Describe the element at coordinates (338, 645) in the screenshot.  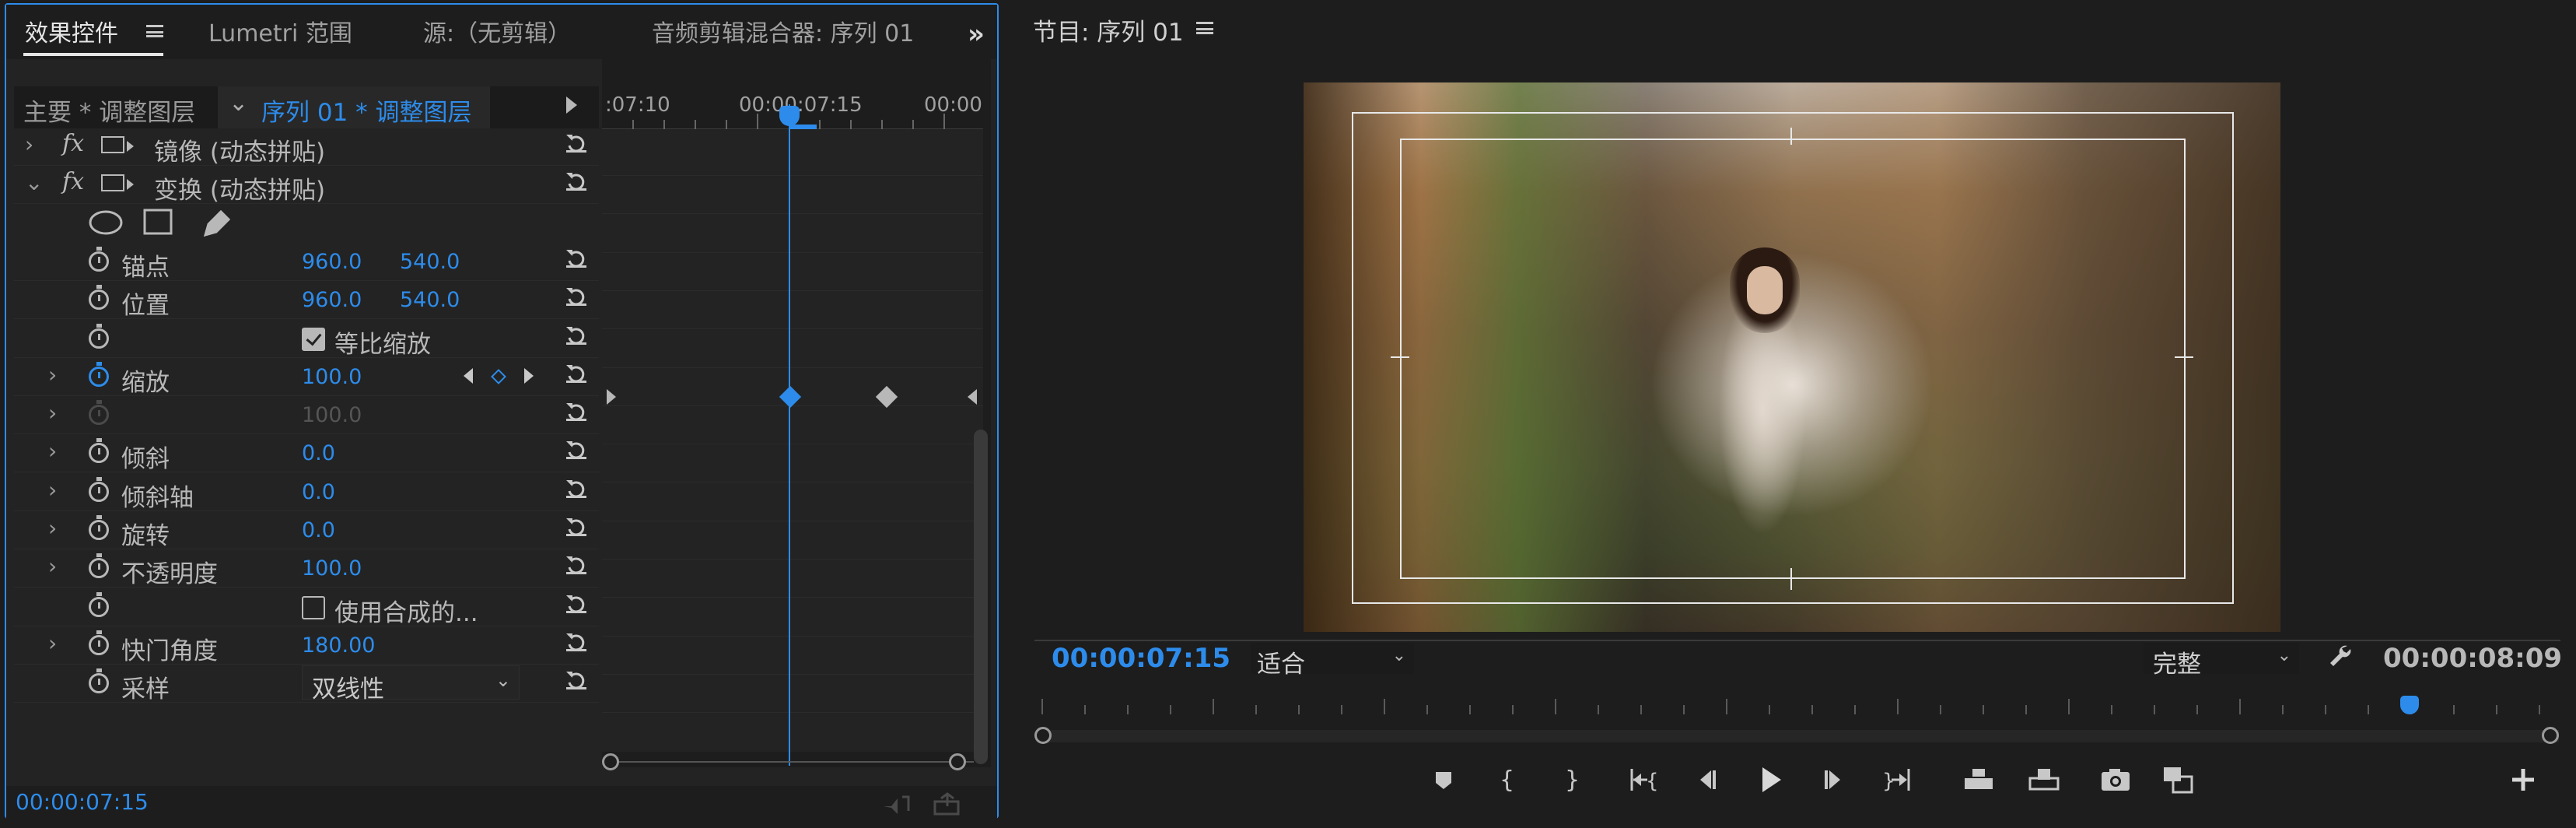
I see `param-value-shutter: 180.00` at that location.